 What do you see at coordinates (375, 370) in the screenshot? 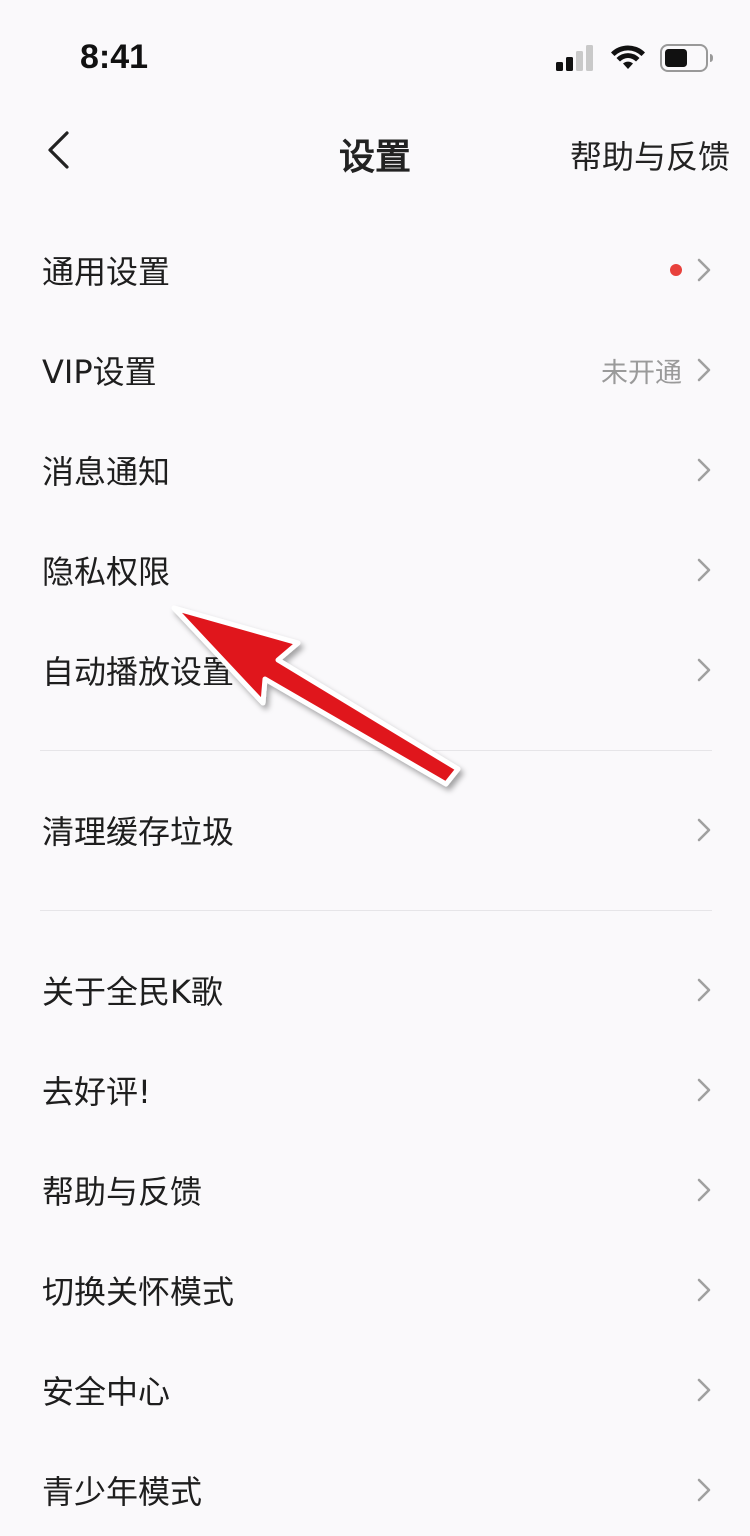
I see `settings-row: VIP设置 未开通` at bounding box center [375, 370].